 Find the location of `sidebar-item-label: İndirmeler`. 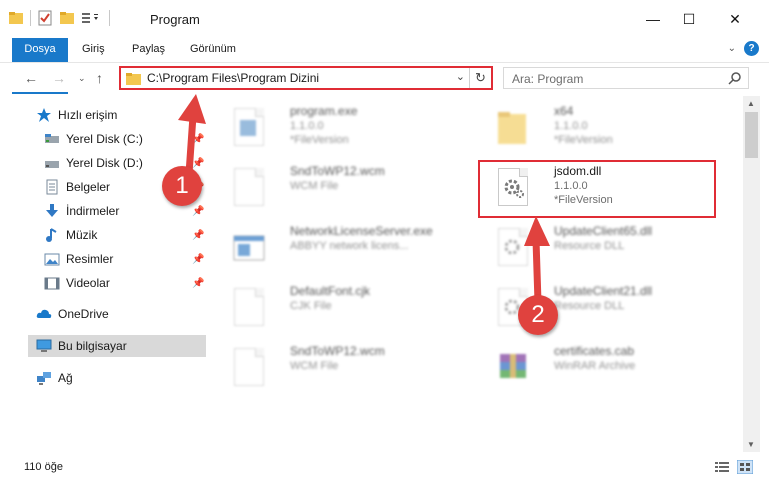

sidebar-item-label: İndirmeler is located at coordinates (93, 211).